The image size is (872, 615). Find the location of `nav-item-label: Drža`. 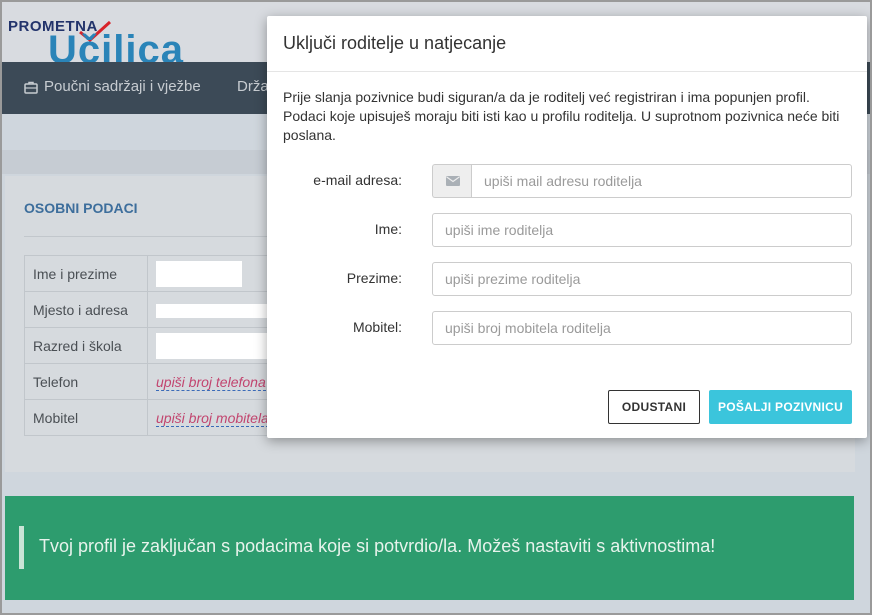

nav-item-label: Drža is located at coordinates (253, 86).